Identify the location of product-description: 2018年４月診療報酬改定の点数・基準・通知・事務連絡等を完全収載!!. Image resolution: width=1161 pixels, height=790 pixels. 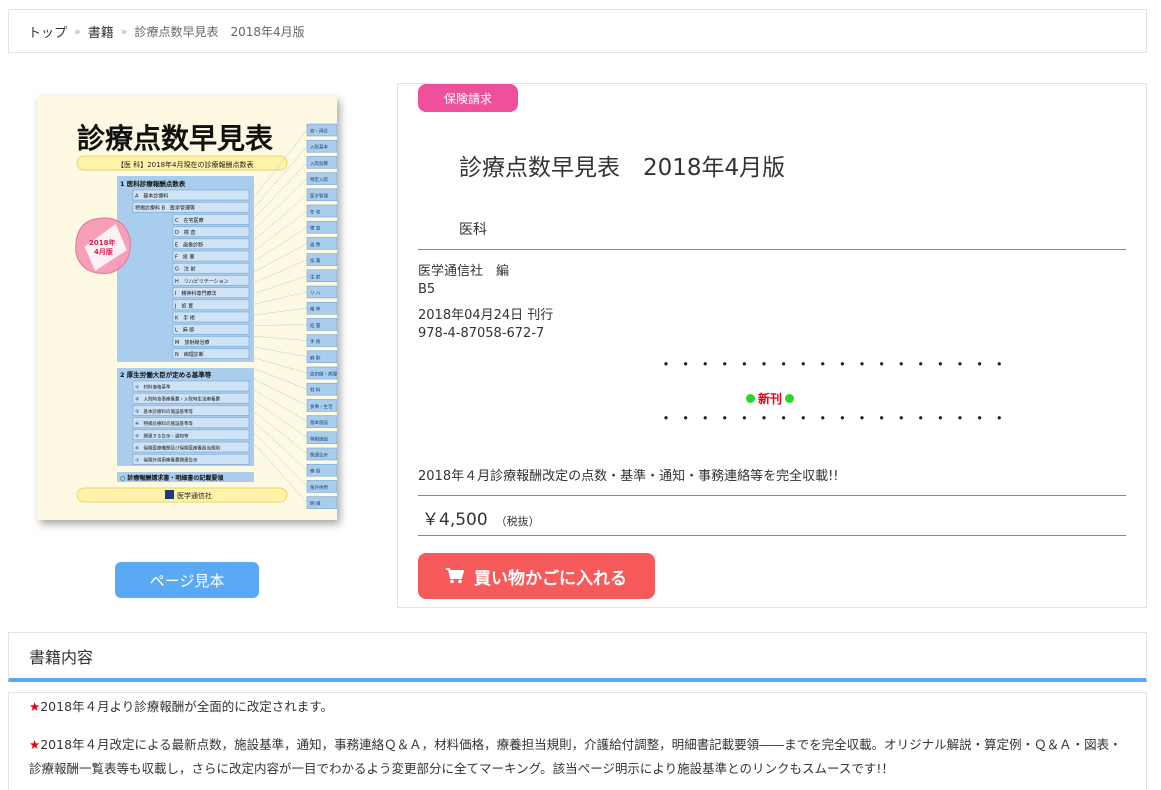
(628, 476).